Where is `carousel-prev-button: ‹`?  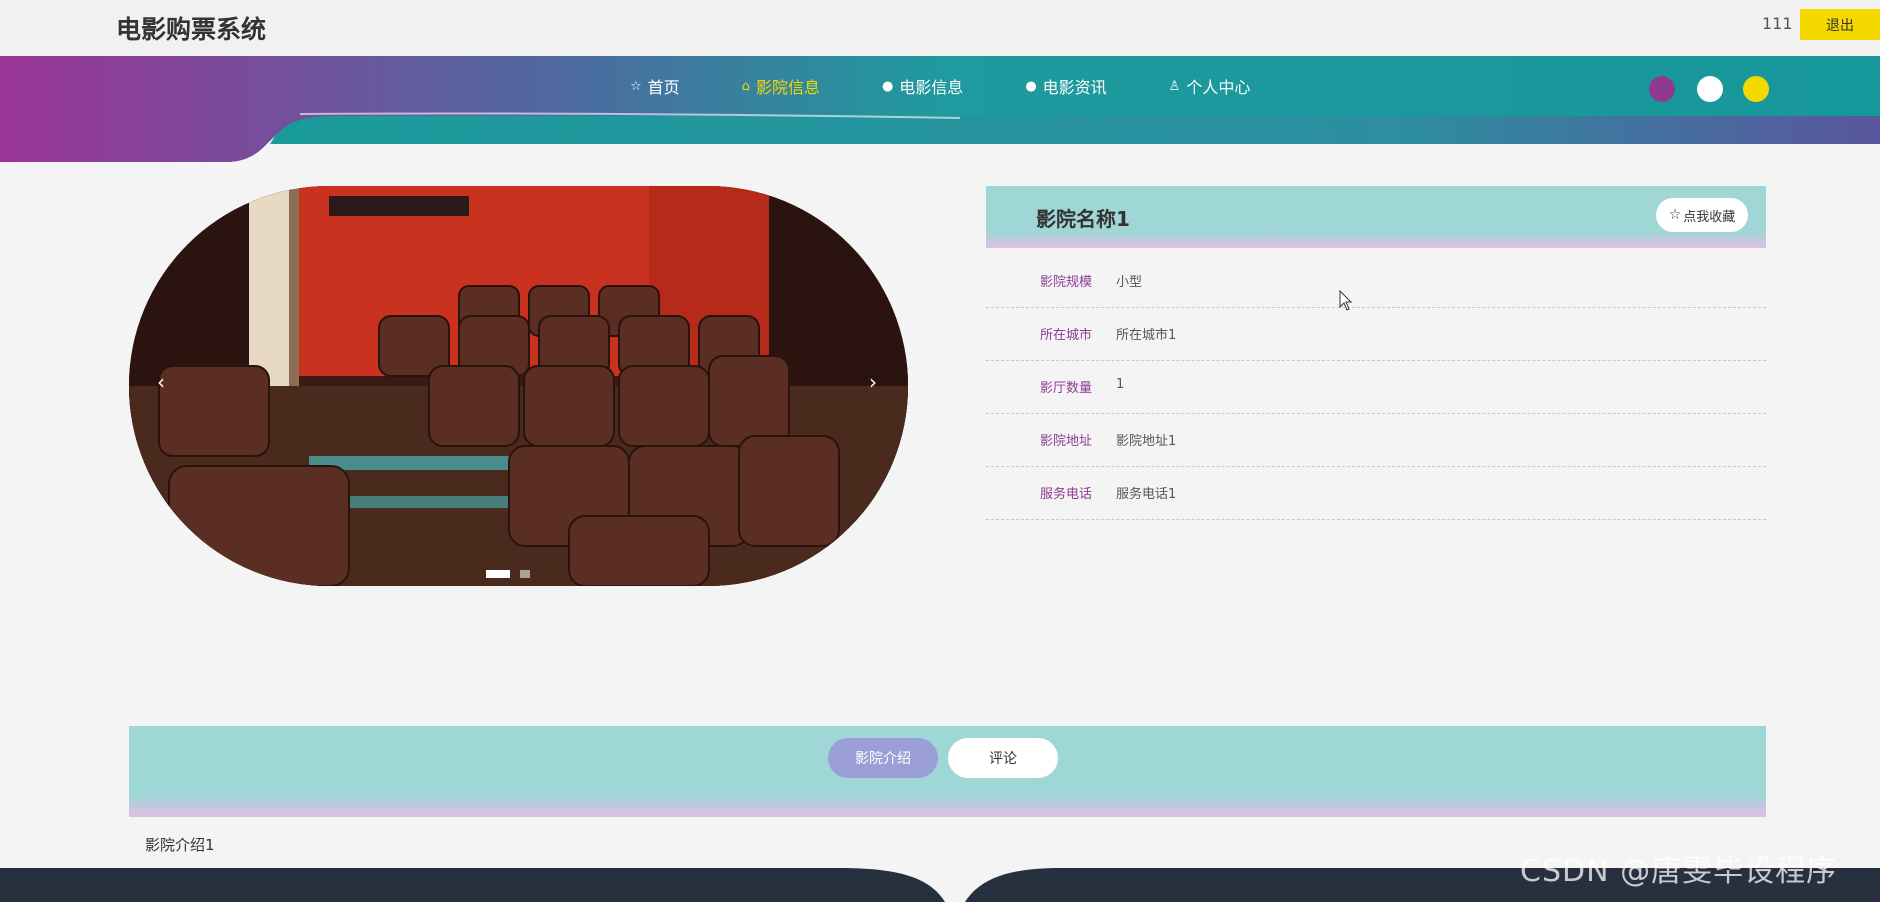 carousel-prev-button: ‹ is located at coordinates (161, 382).